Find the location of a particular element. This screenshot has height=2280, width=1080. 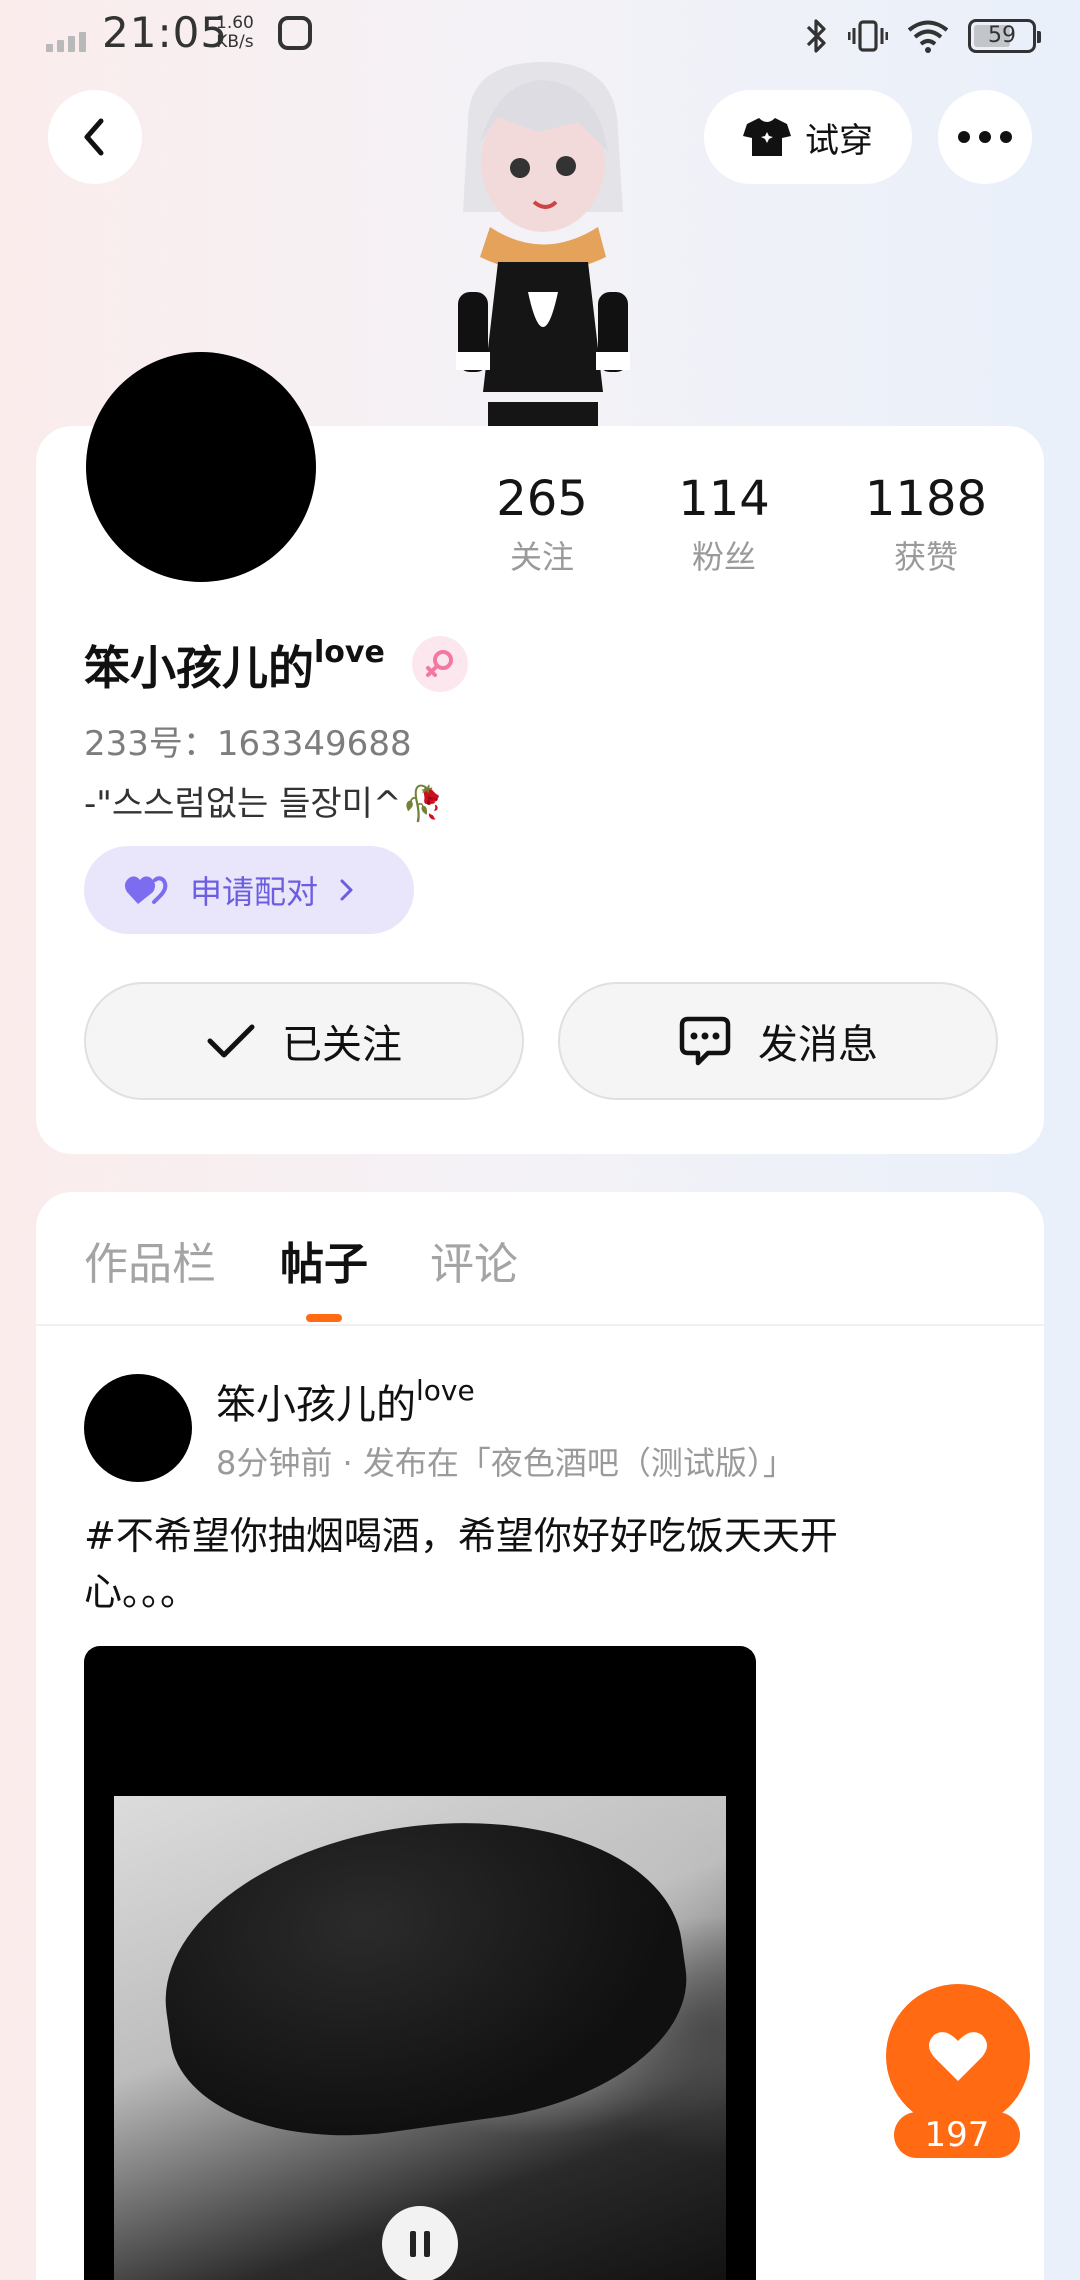

check-icon is located at coordinates (231, 1041).